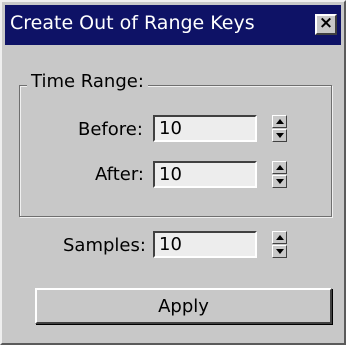 This screenshot has height=351, width=346. I want to click on dialog-title: Create Out of Range Keys, so click(132, 23).